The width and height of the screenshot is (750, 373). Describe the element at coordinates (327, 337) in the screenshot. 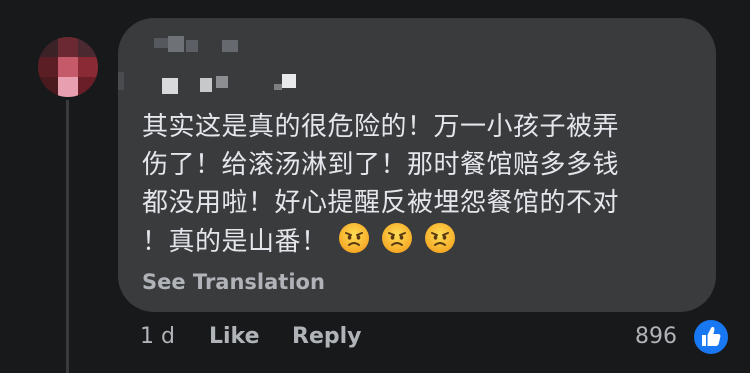

I see `reply-button: Reply` at that location.